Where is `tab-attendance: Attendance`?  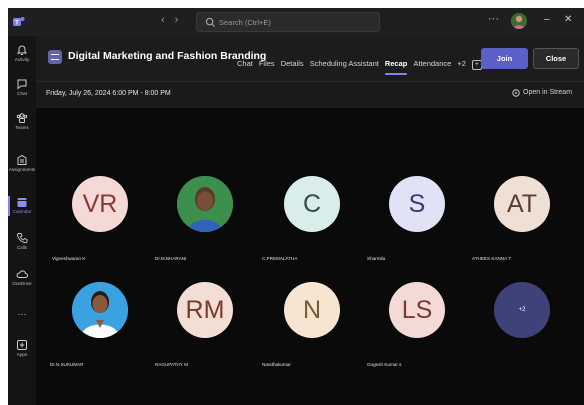 tab-attendance: Attendance is located at coordinates (432, 63).